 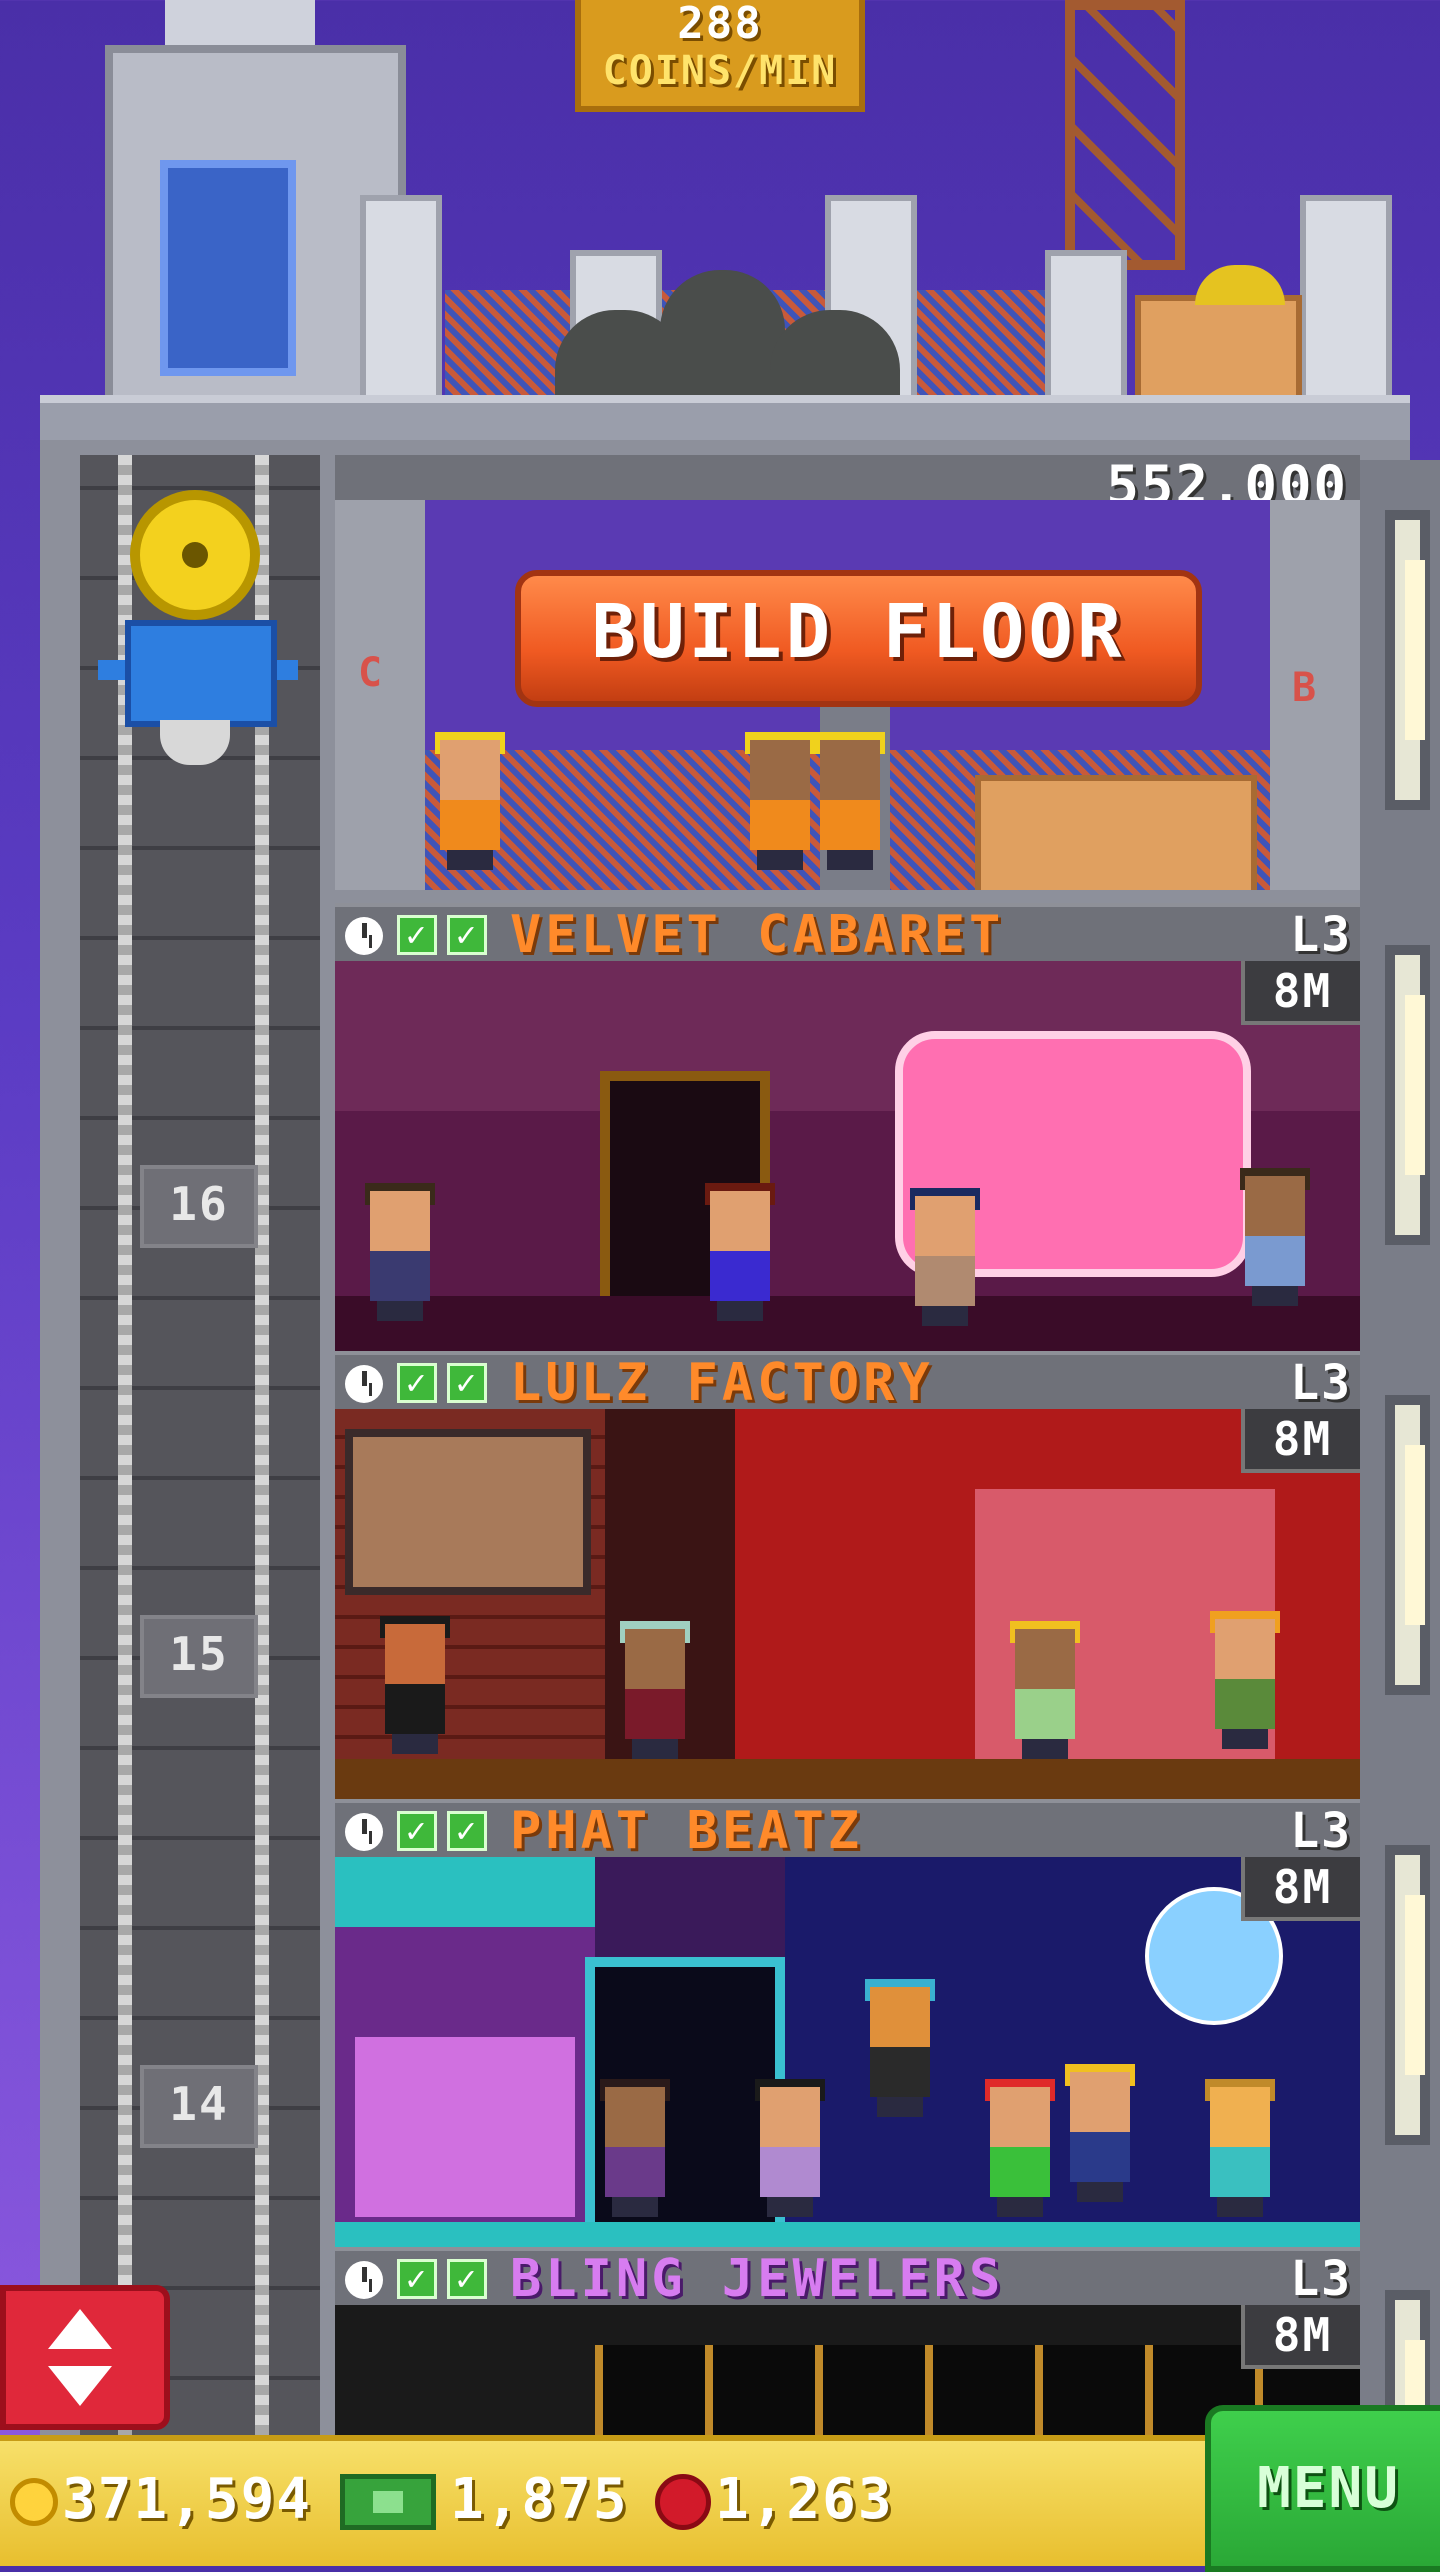 What do you see at coordinates (858, 638) in the screenshot?
I see `build-floor-button: BUILD FLOOR` at bounding box center [858, 638].